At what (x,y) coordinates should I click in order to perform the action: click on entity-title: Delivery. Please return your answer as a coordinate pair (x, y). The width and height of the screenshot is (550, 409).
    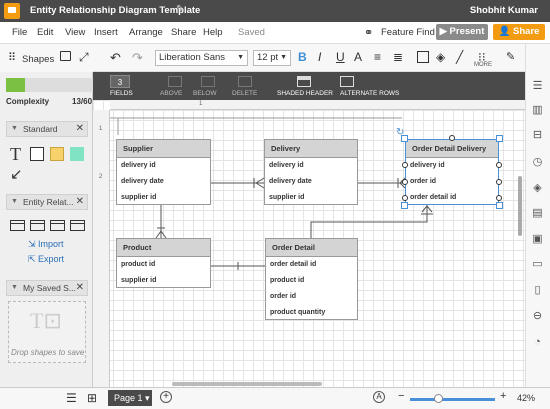
    Looking at the image, I should click on (311, 149).